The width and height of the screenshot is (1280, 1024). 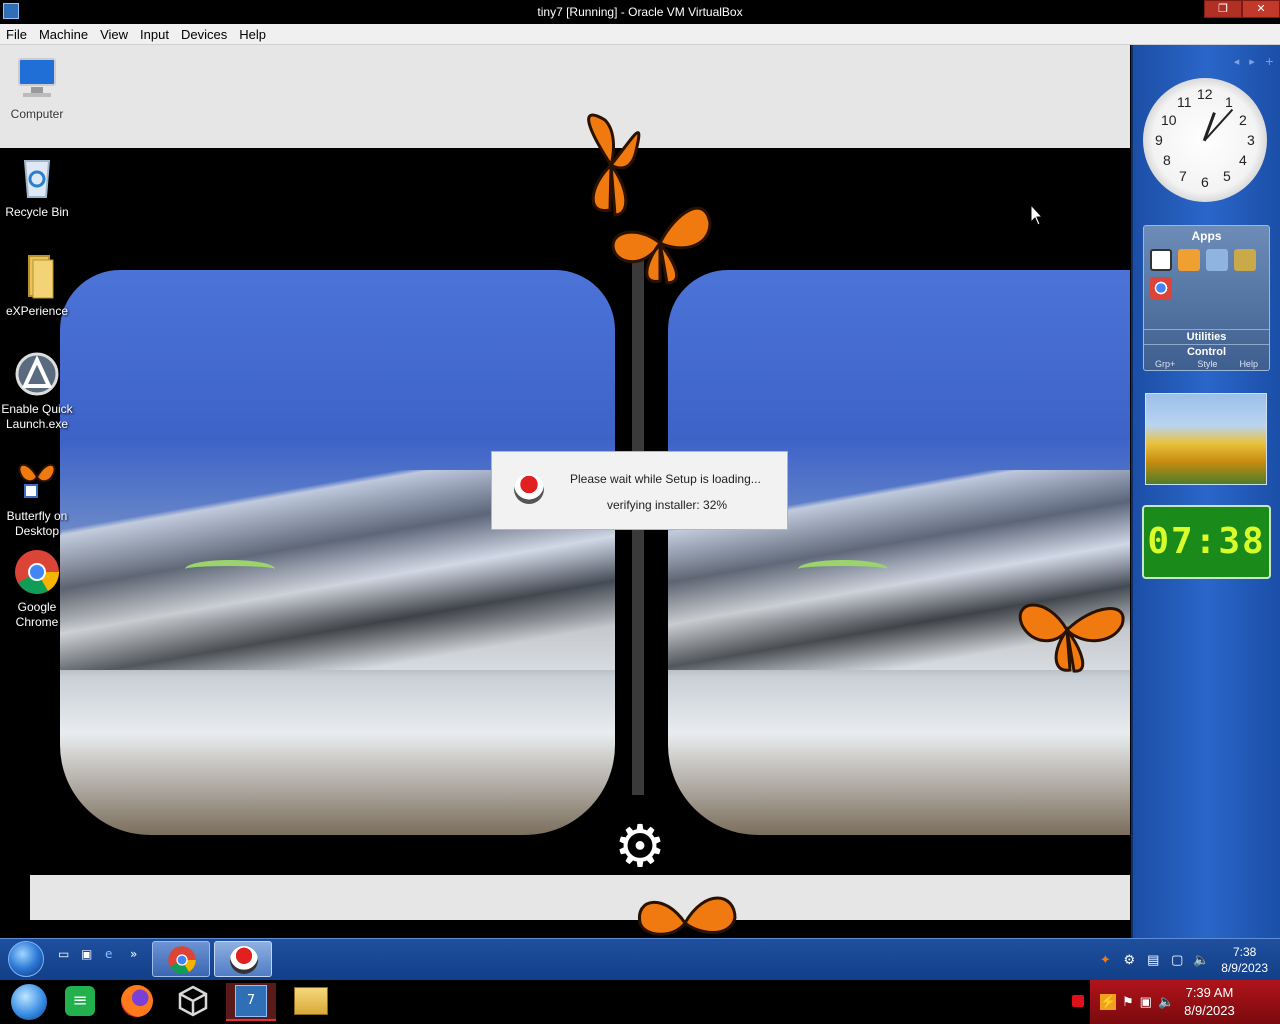 I want to click on show-desktop-icon: ▭, so click(x=67, y=955).